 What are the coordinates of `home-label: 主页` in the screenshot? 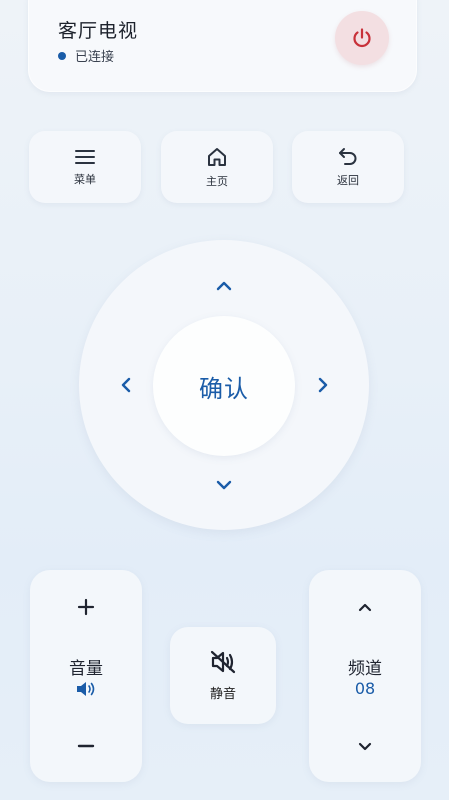 It's located at (217, 181).